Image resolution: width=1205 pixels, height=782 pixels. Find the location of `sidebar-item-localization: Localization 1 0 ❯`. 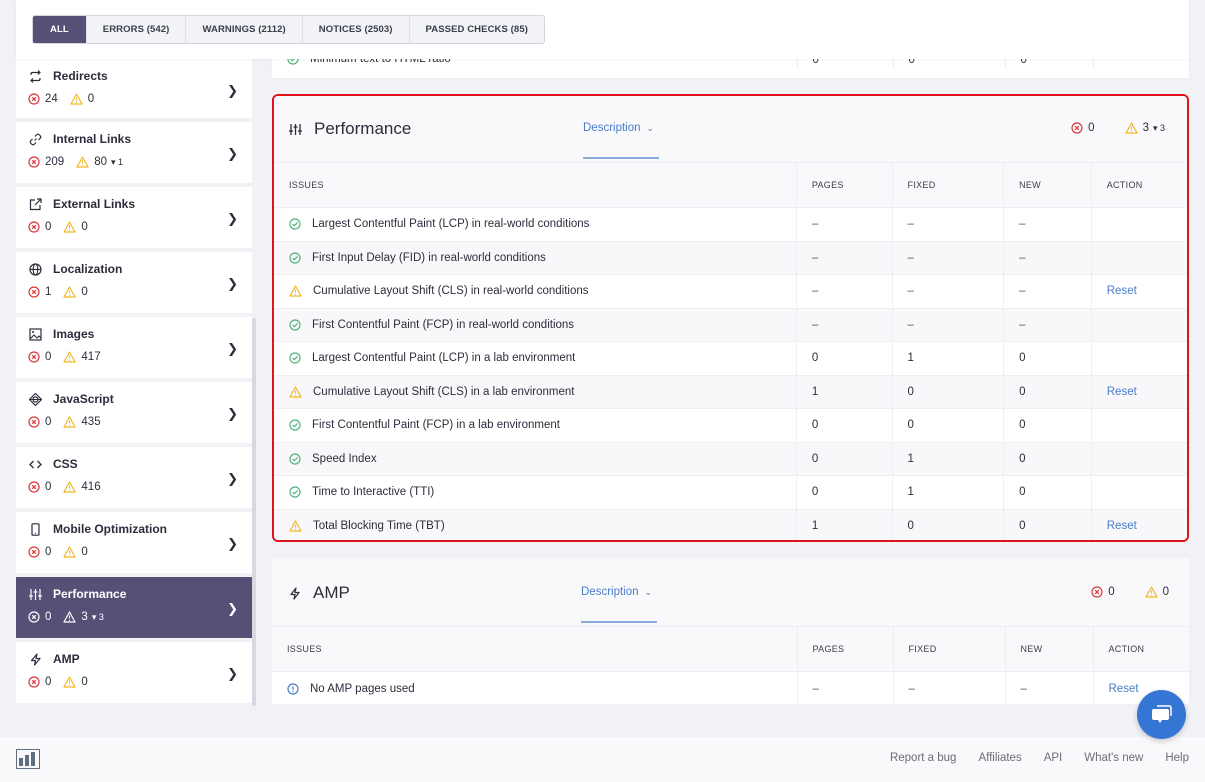

sidebar-item-localization: Localization 1 0 ❯ is located at coordinates (134, 282).